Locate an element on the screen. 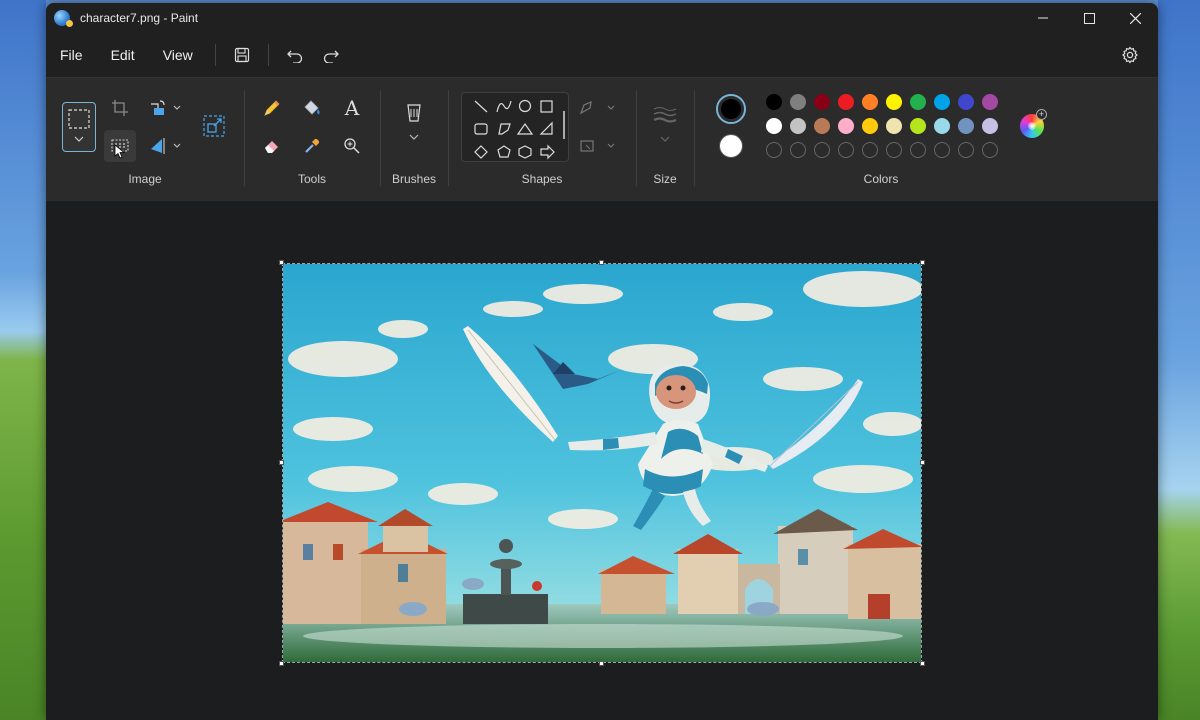  shapes-gallery-icons is located at coordinates (519, 129).